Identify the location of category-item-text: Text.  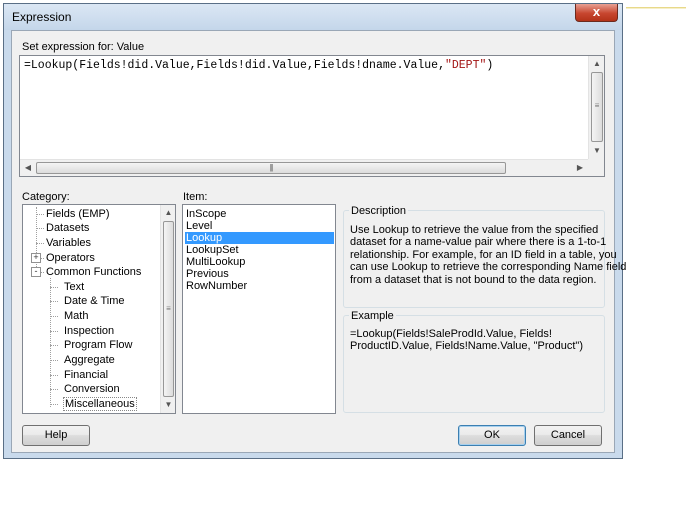
(74, 287).